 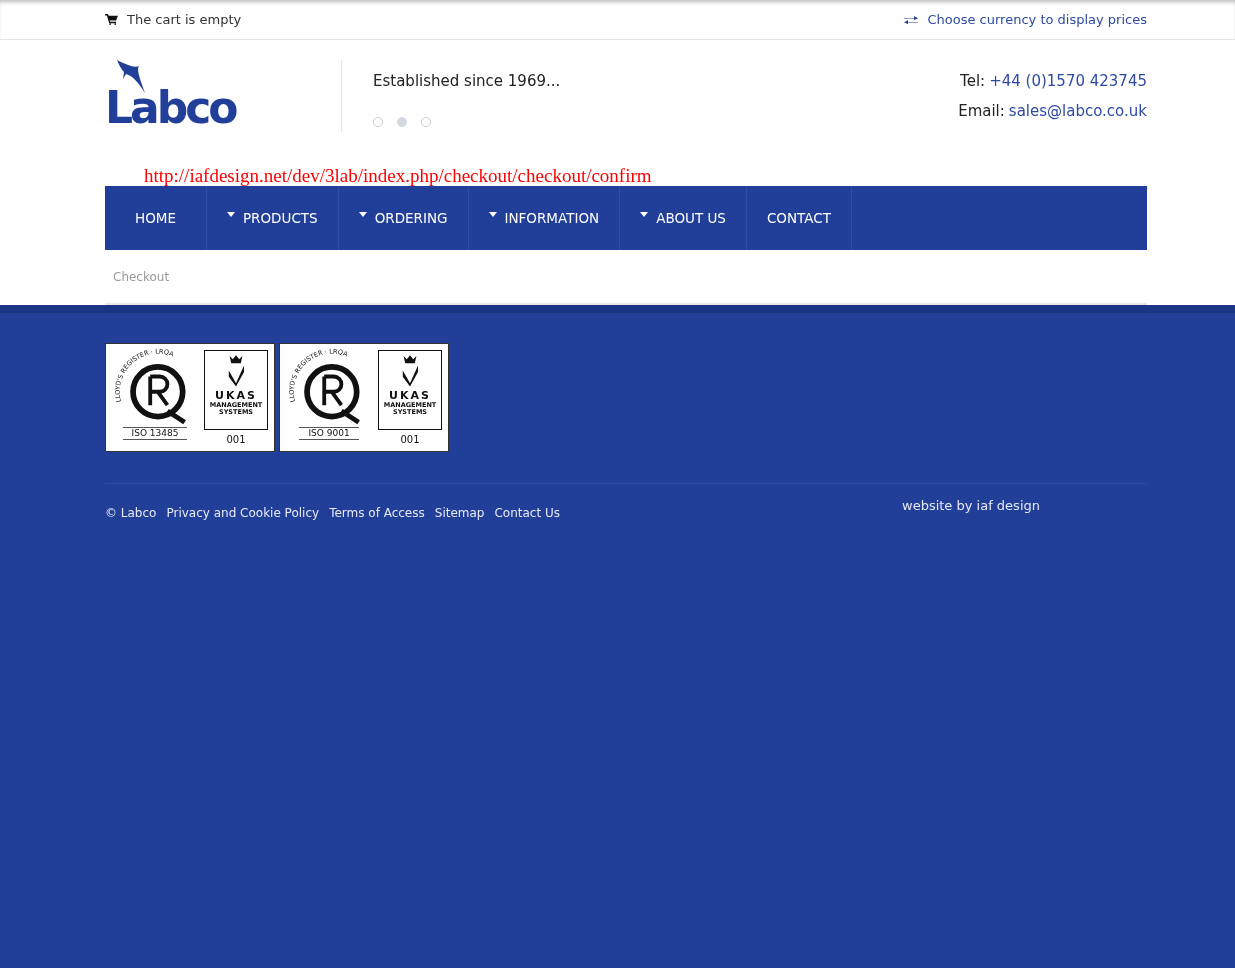 I want to click on footer-link: © Labco, so click(x=131, y=513).